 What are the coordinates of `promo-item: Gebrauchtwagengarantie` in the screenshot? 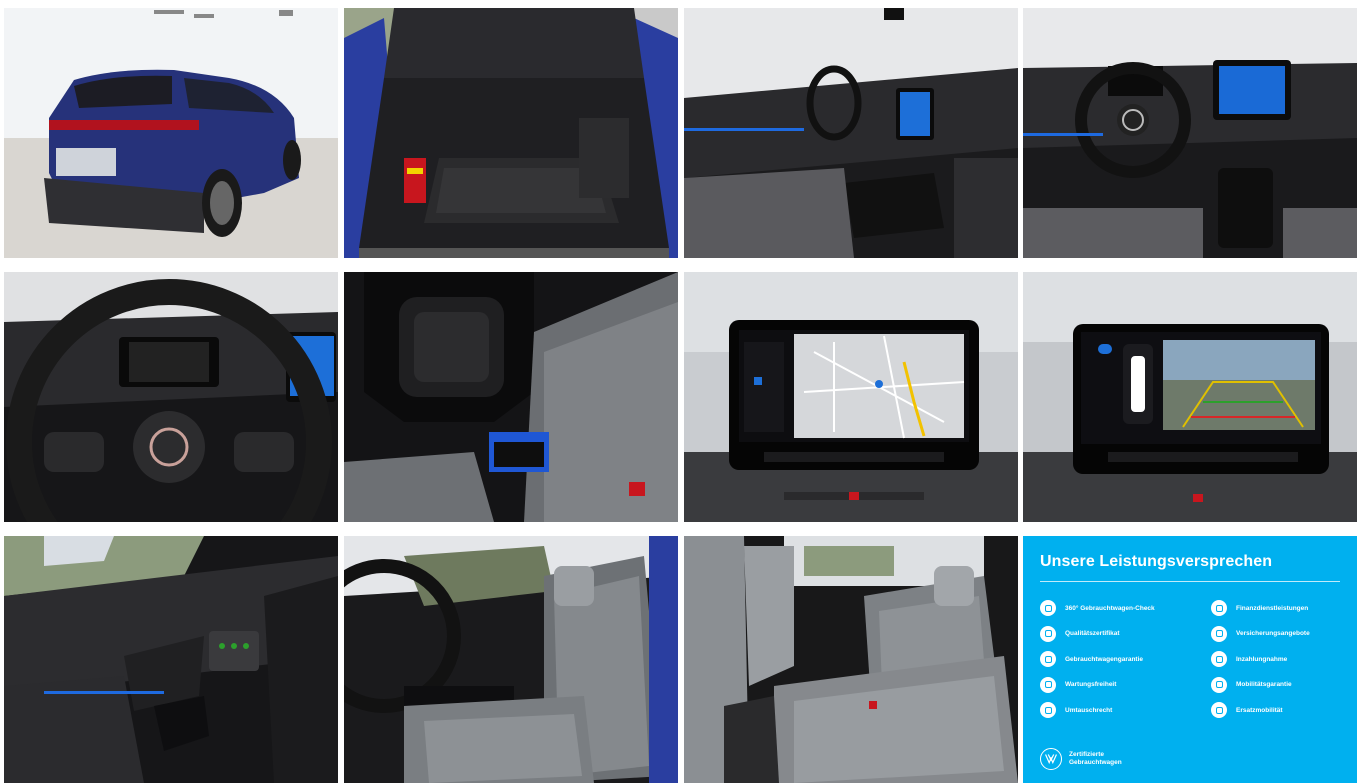 It's located at (1125, 659).